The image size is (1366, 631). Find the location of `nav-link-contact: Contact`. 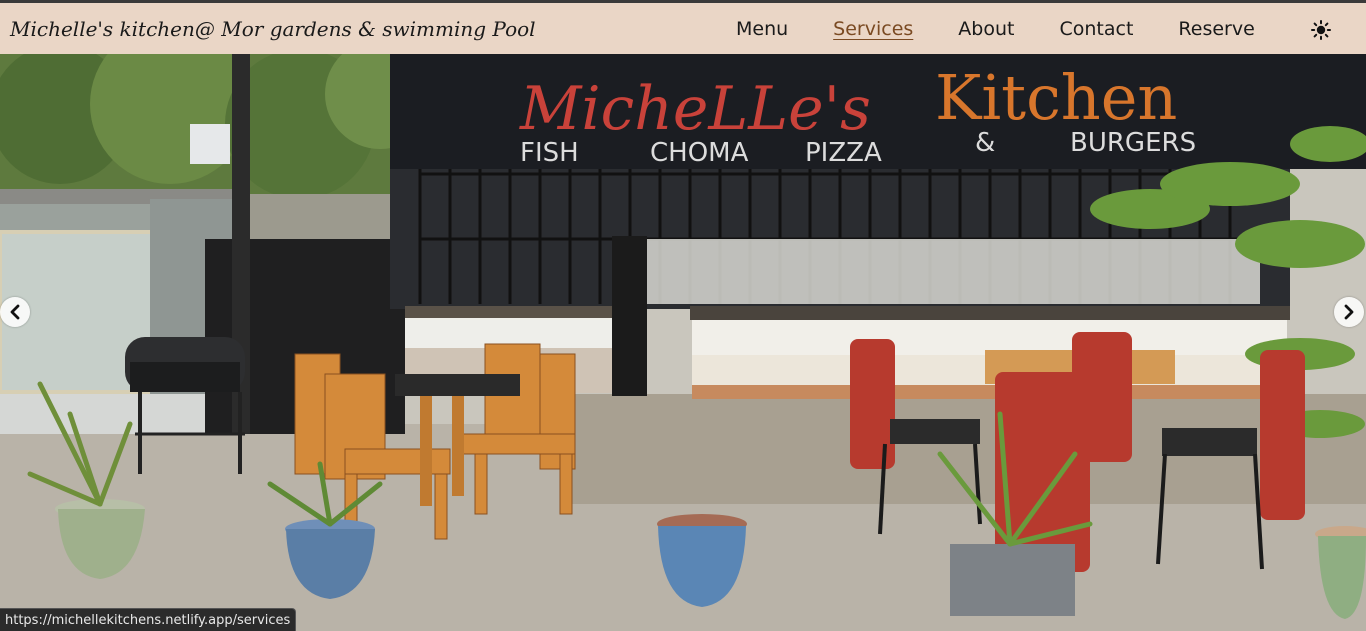

nav-link-contact: Contact is located at coordinates (1096, 29).